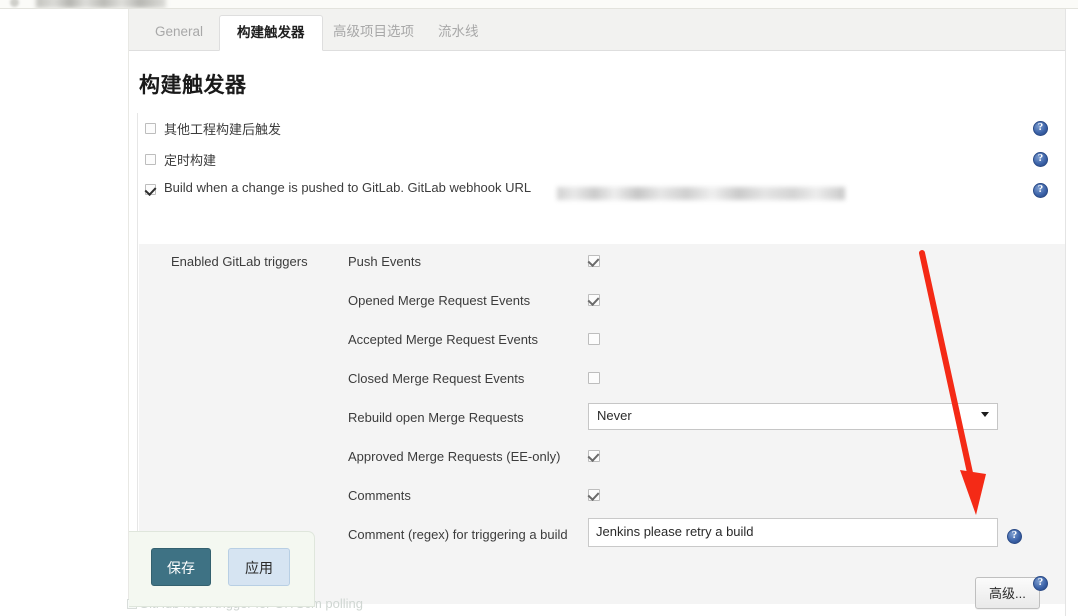 The image size is (1078, 616). What do you see at coordinates (443, 339) in the screenshot?
I see `label-accepted-merge-request-events: Accepted Merge Request Events` at bounding box center [443, 339].